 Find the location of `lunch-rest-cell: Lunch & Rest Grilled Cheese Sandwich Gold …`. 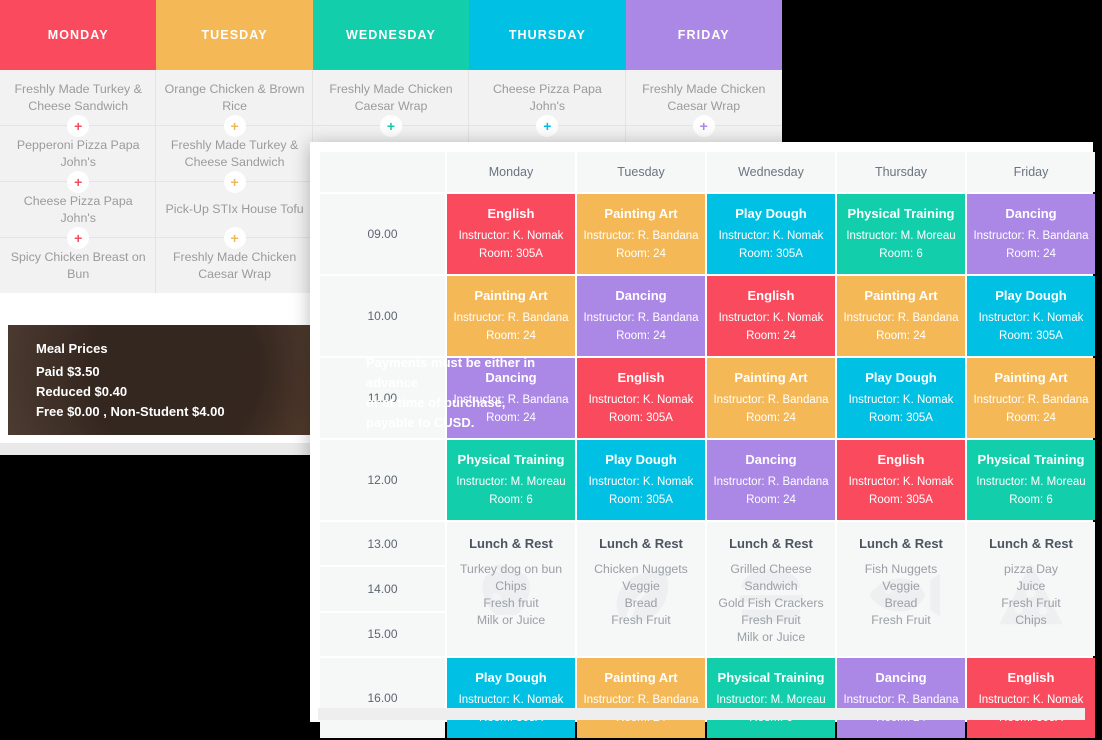

lunch-rest-cell: Lunch & Rest Grilled Cheese Sandwich Gold … is located at coordinates (771, 589).